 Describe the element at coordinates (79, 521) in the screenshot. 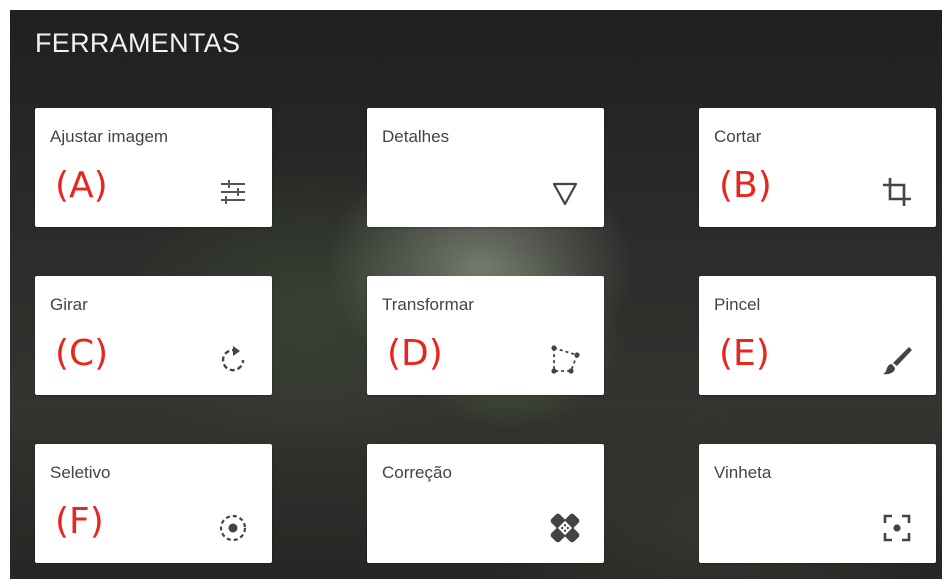

I see `tool-marker: (F)` at that location.